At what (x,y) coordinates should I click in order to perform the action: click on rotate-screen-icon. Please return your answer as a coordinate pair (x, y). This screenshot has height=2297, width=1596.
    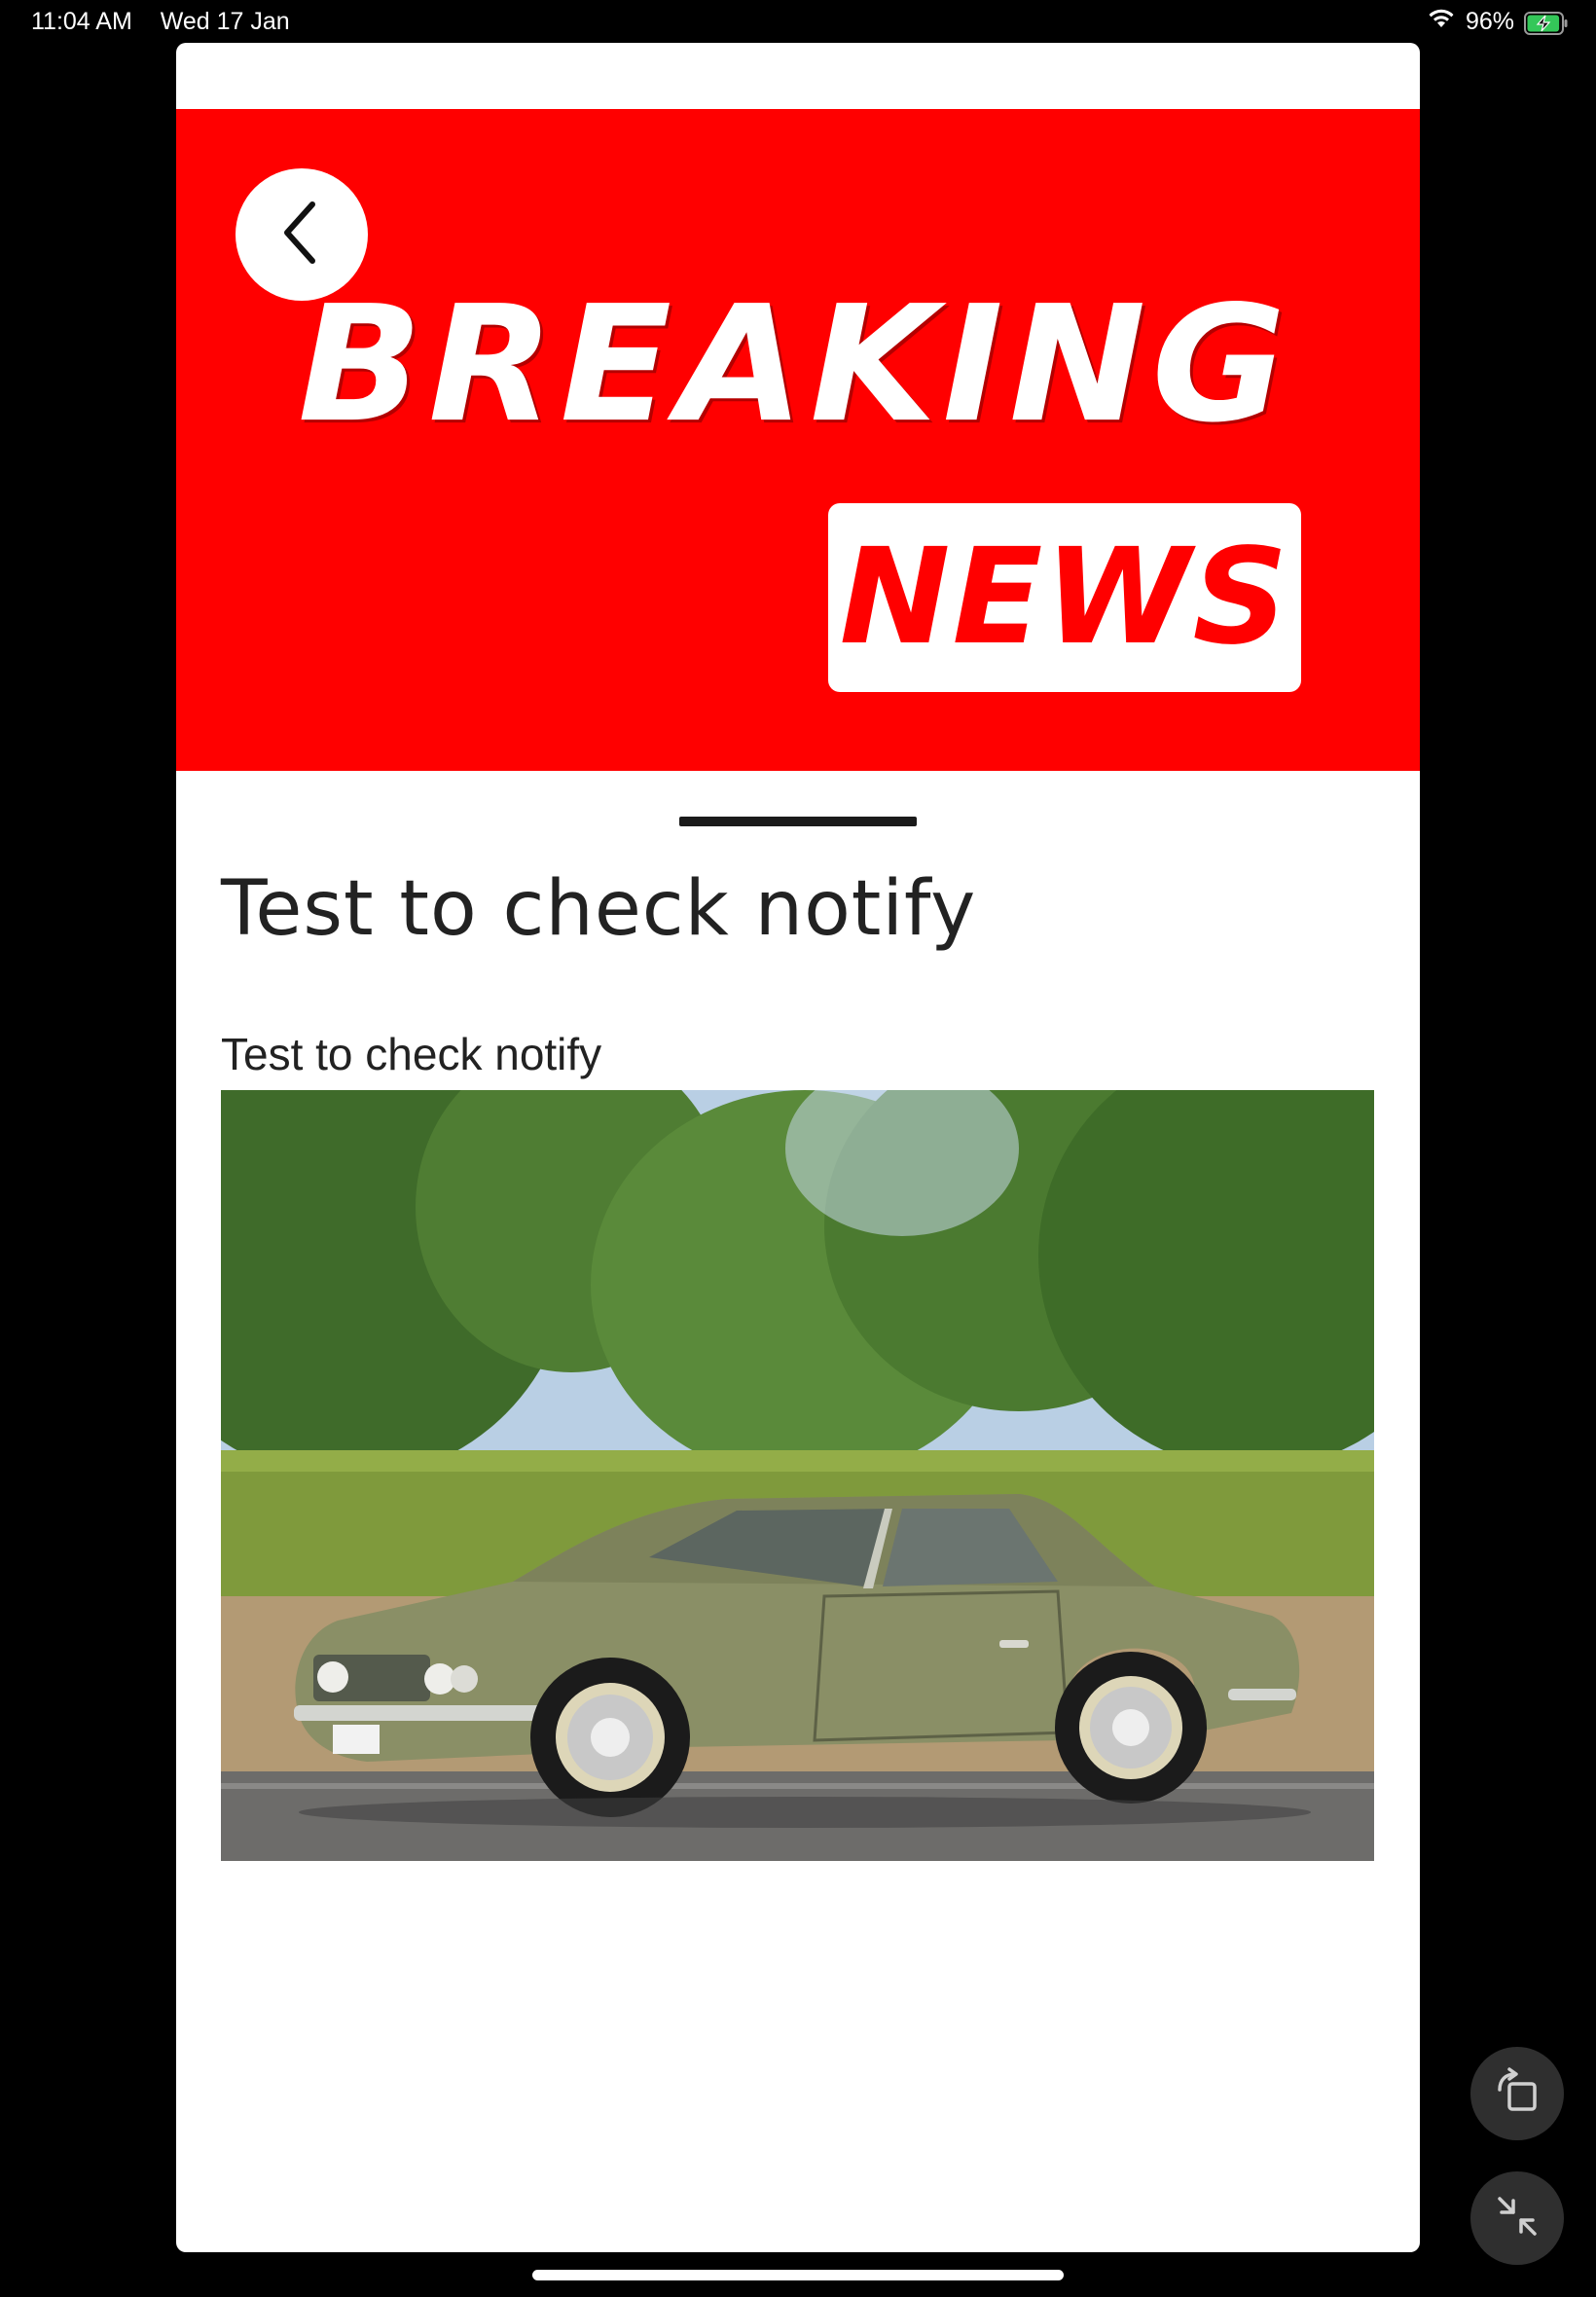
    Looking at the image, I should click on (1517, 2094).